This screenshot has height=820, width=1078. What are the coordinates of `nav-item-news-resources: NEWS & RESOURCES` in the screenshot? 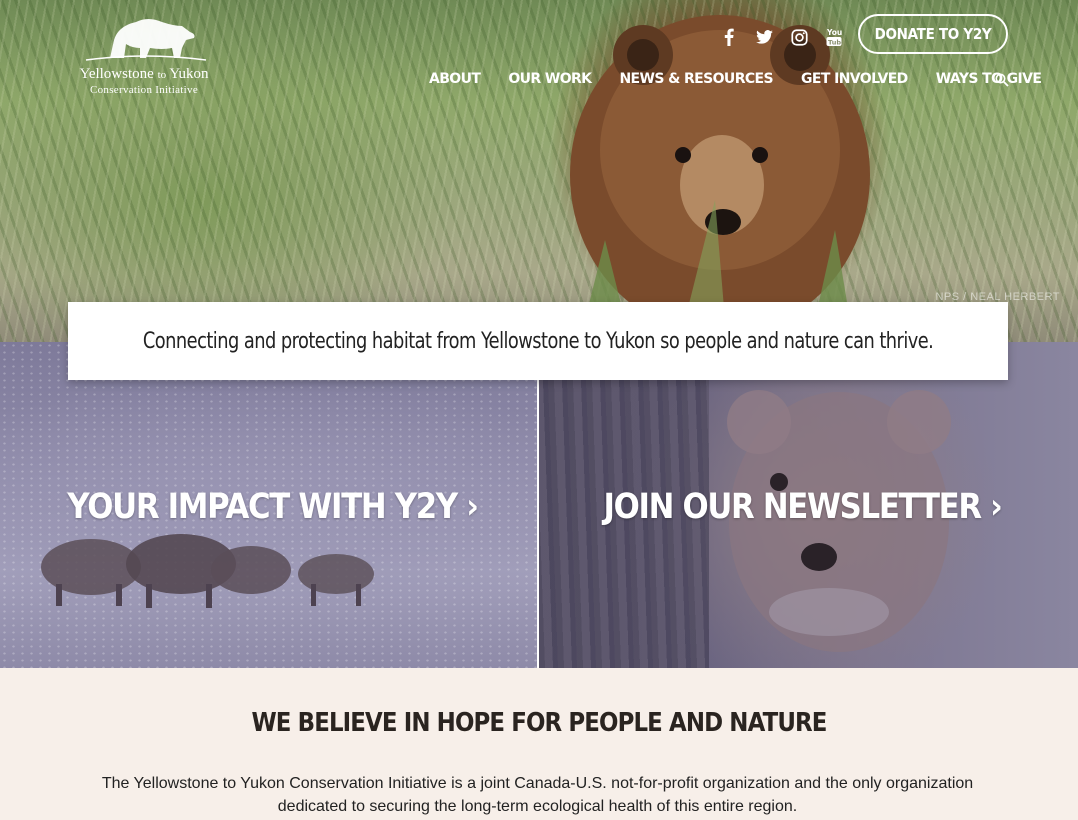 It's located at (696, 79).